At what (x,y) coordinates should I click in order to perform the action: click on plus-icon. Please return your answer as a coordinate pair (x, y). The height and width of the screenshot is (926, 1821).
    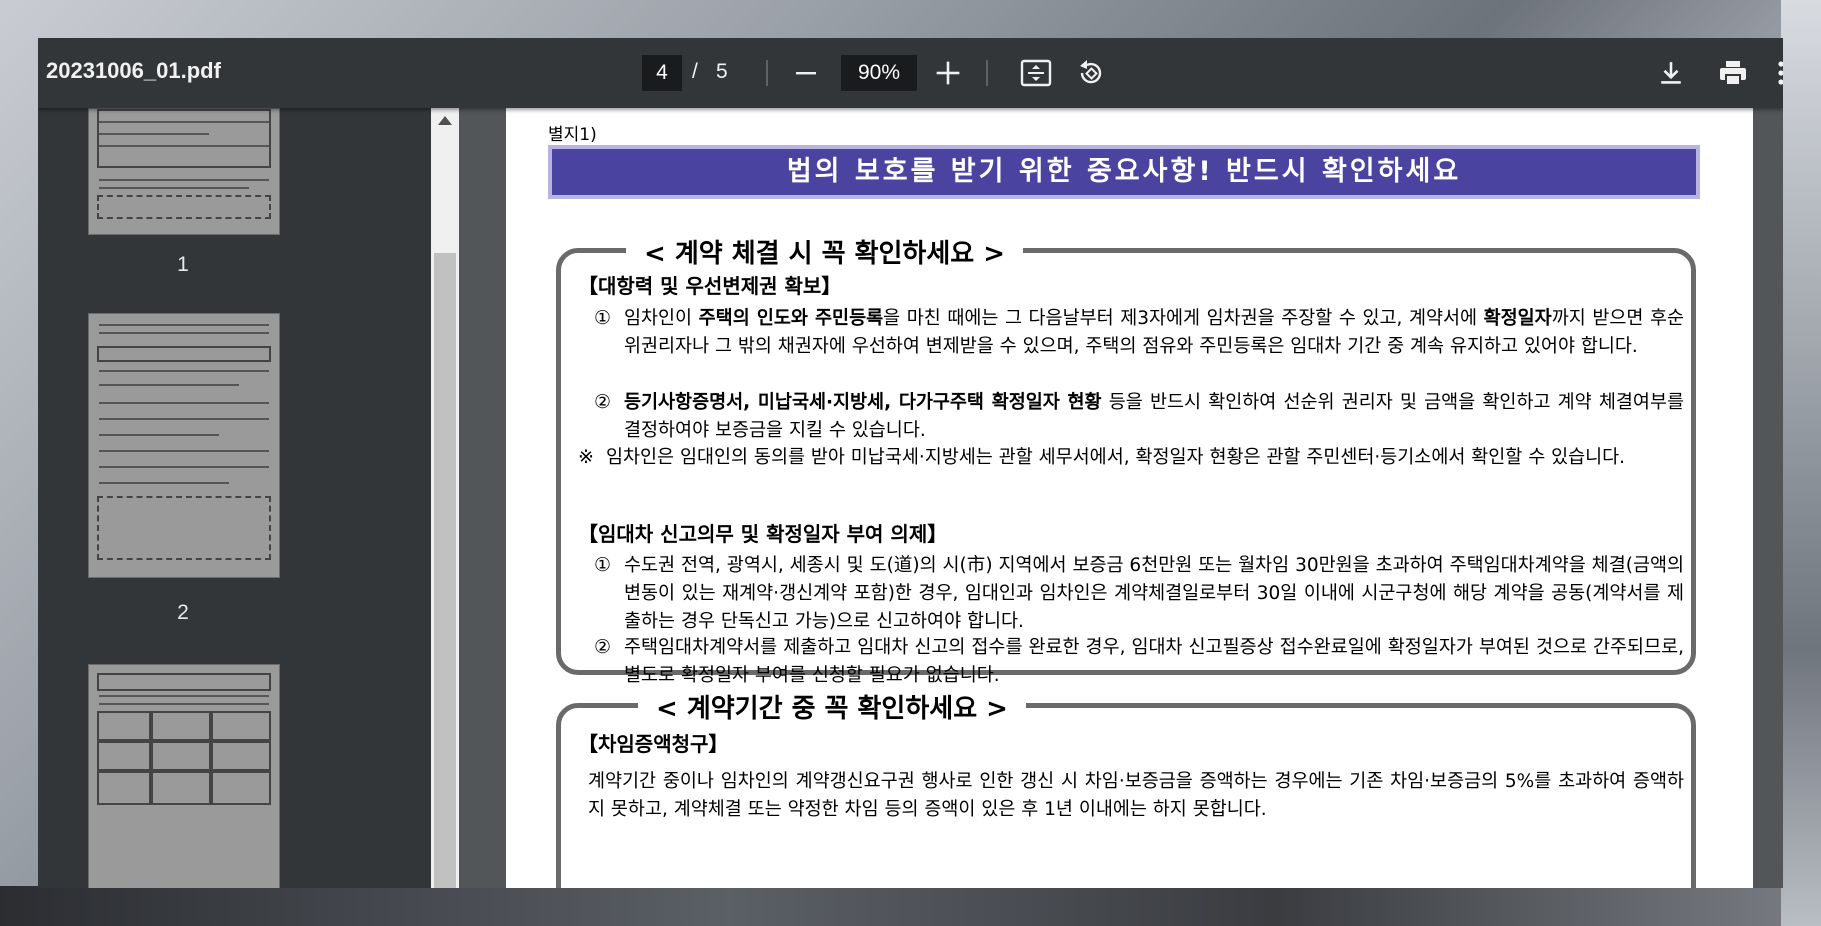
    Looking at the image, I should click on (948, 73).